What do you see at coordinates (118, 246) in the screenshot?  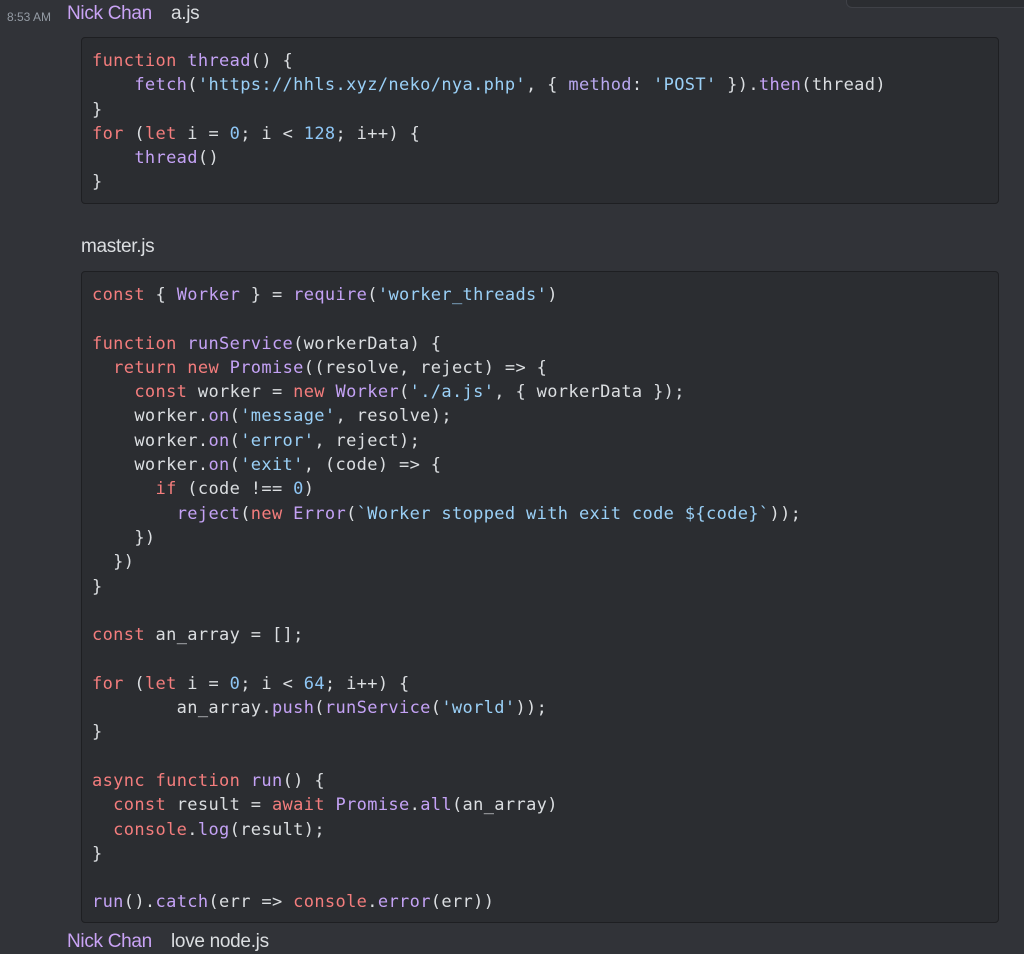 I see `message-text: master.js` at bounding box center [118, 246].